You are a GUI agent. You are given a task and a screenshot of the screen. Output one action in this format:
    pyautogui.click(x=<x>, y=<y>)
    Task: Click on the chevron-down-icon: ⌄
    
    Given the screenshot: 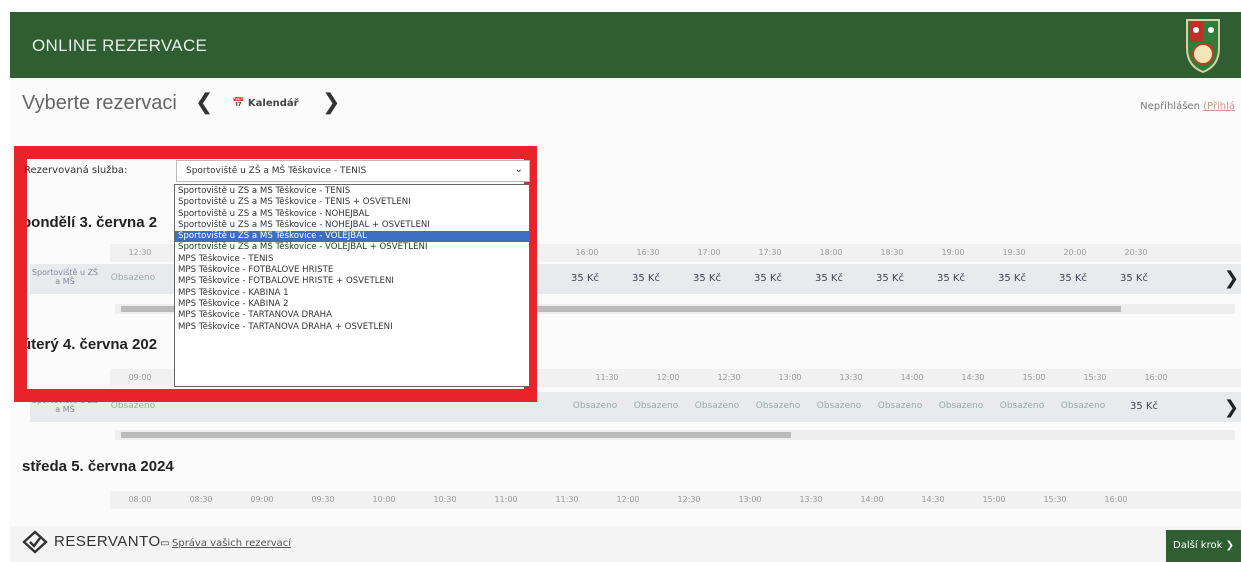 What is the action you would take?
    pyautogui.click(x=518, y=169)
    